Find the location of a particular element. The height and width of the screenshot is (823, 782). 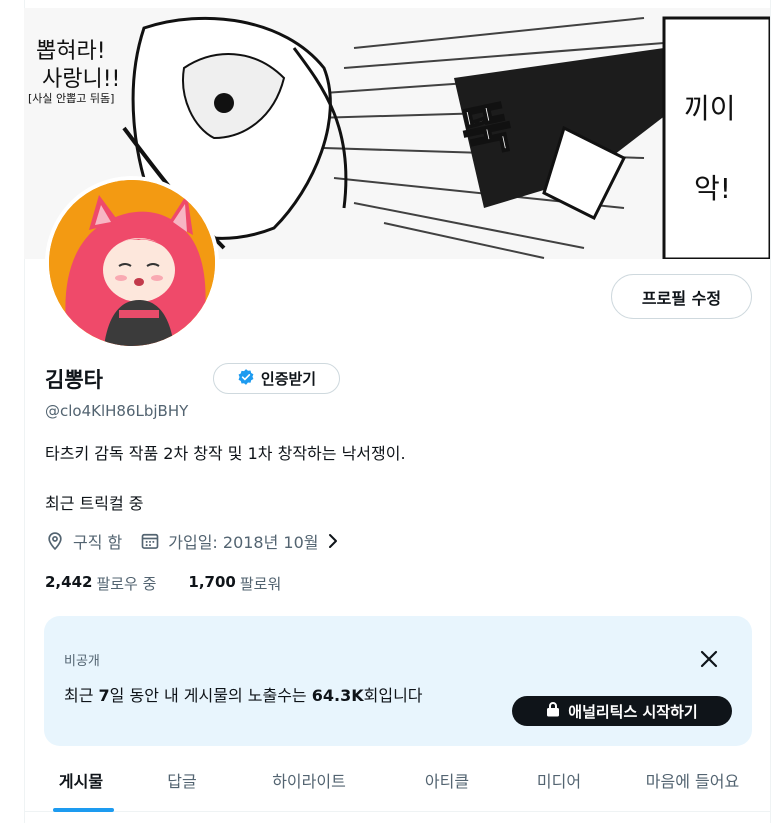

profile-meta: 구직 함 가입일: 2018년 10월 is located at coordinates (193, 541).